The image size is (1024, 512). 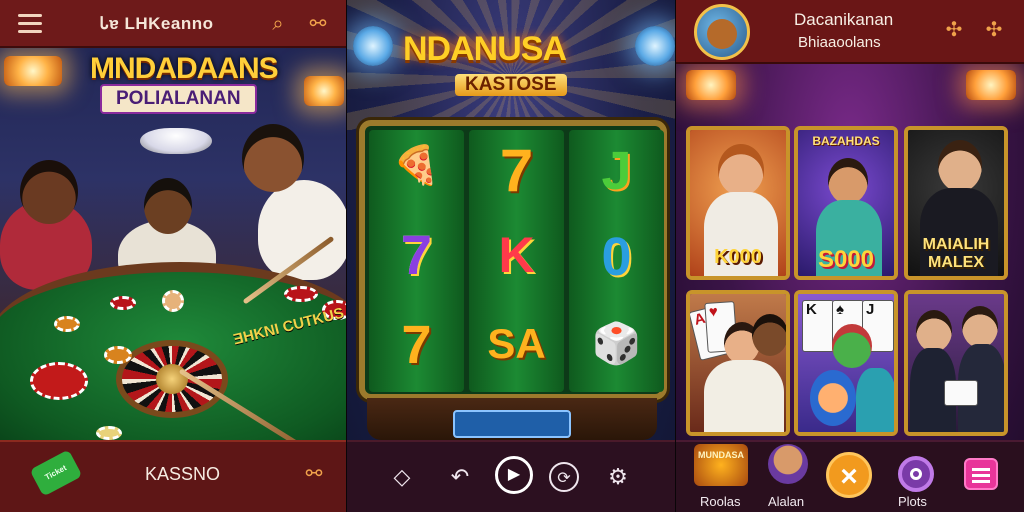 What do you see at coordinates (786, 501) in the screenshot?
I see `bottom-nav-label: Alalan` at bounding box center [786, 501].